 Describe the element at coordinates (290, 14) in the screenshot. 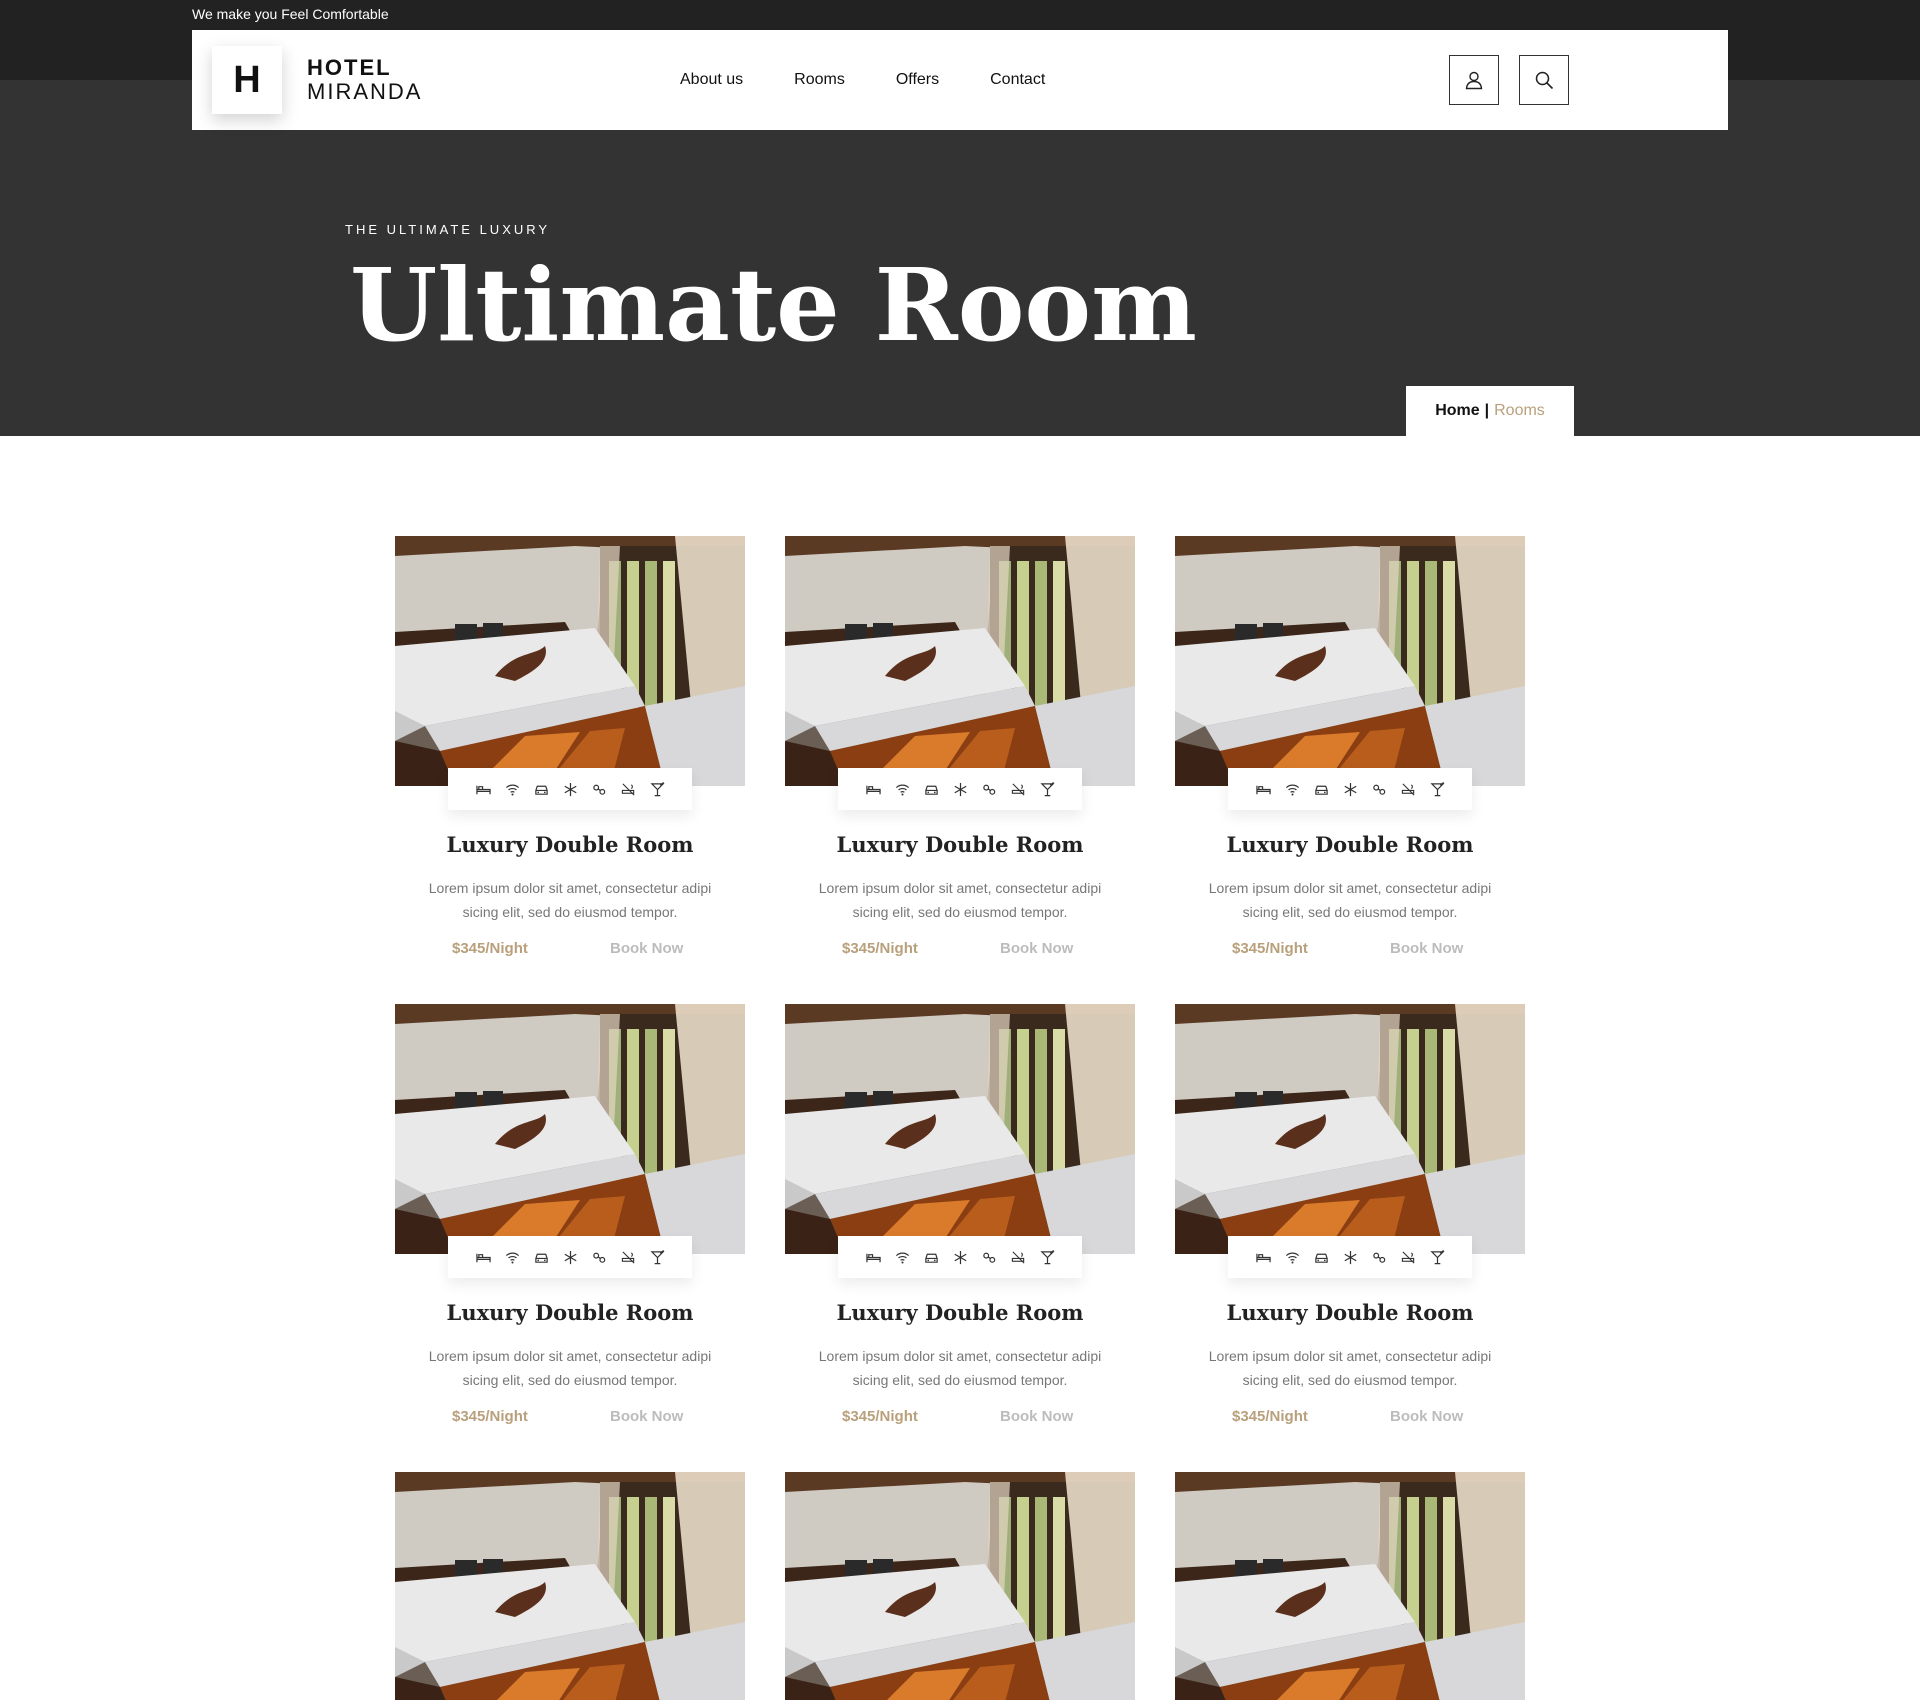

I see `top-tagline: We make you Feel Comfortable` at that location.